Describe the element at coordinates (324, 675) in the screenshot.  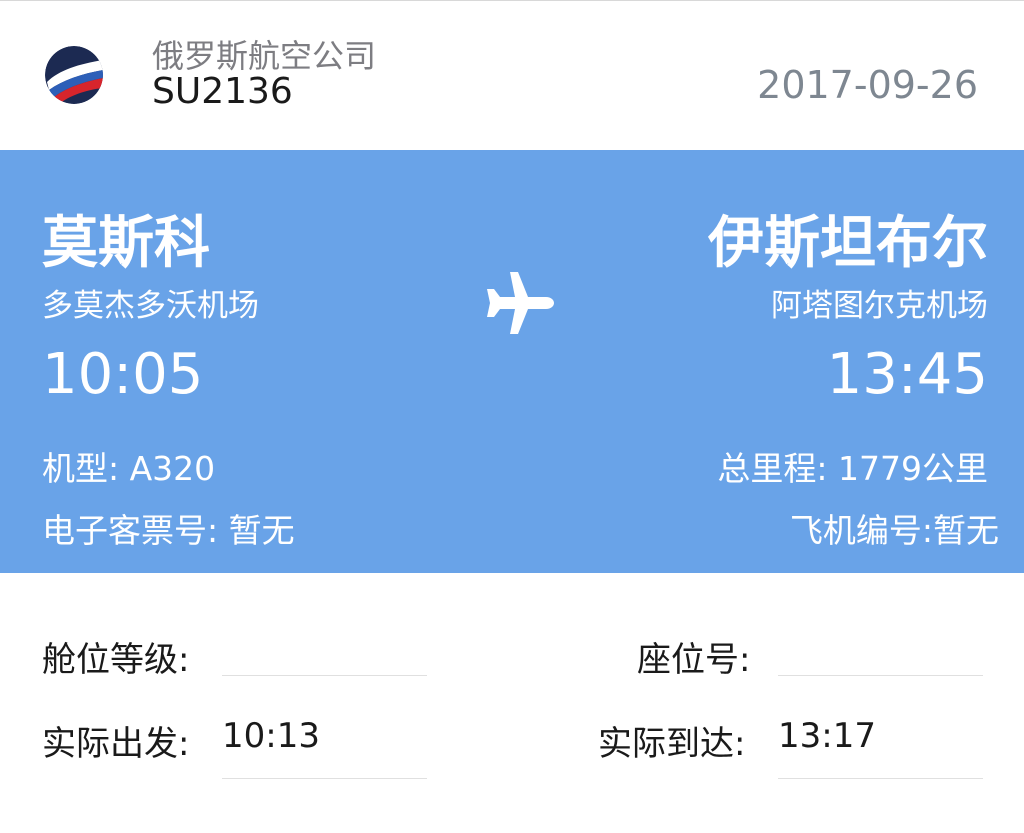
I see `cabin-class-underline` at that location.